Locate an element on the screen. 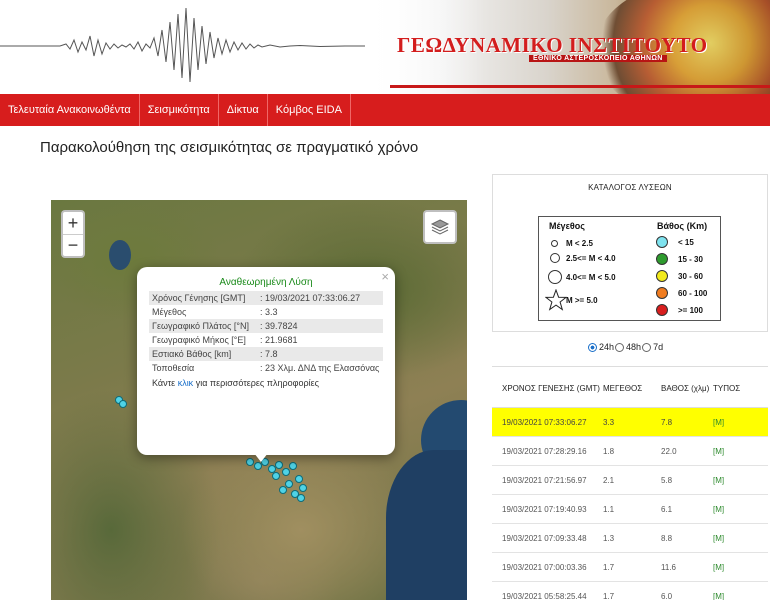 The height and width of the screenshot is (600, 770). radio-7d-label: 7d is located at coordinates (658, 347).